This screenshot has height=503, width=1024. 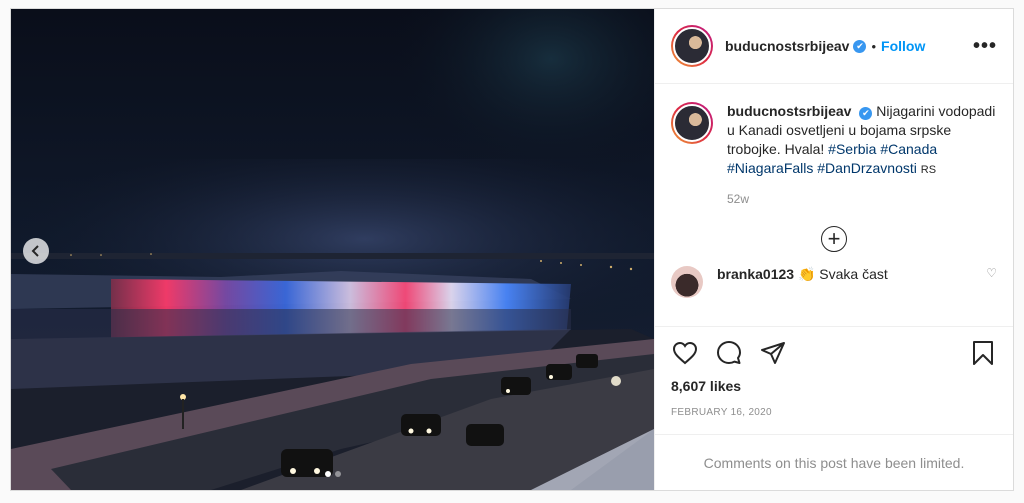 What do you see at coordinates (721, 412) in the screenshot?
I see `post-date: FEBRUARY 16, 2020` at bounding box center [721, 412].